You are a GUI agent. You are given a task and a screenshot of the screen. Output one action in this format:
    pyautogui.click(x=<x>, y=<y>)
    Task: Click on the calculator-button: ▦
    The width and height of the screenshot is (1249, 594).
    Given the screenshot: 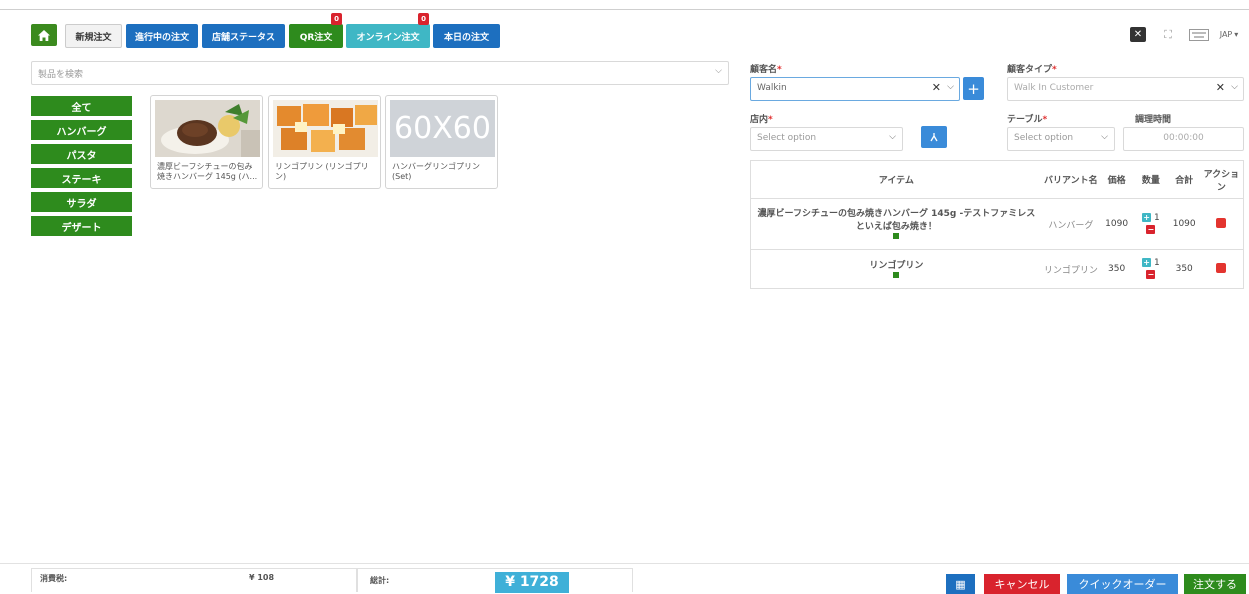 What is the action you would take?
    pyautogui.click(x=960, y=584)
    